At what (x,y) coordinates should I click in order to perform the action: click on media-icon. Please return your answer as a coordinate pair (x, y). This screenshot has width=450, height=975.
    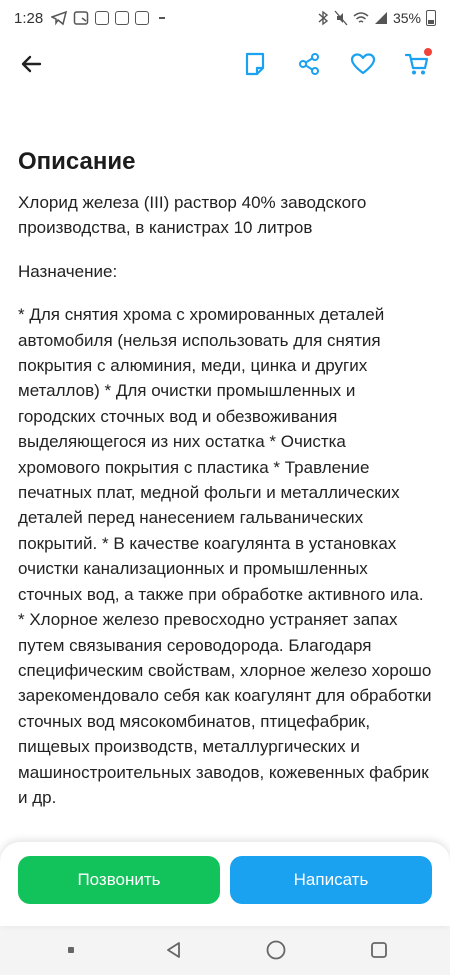
    Looking at the image, I should click on (81, 18).